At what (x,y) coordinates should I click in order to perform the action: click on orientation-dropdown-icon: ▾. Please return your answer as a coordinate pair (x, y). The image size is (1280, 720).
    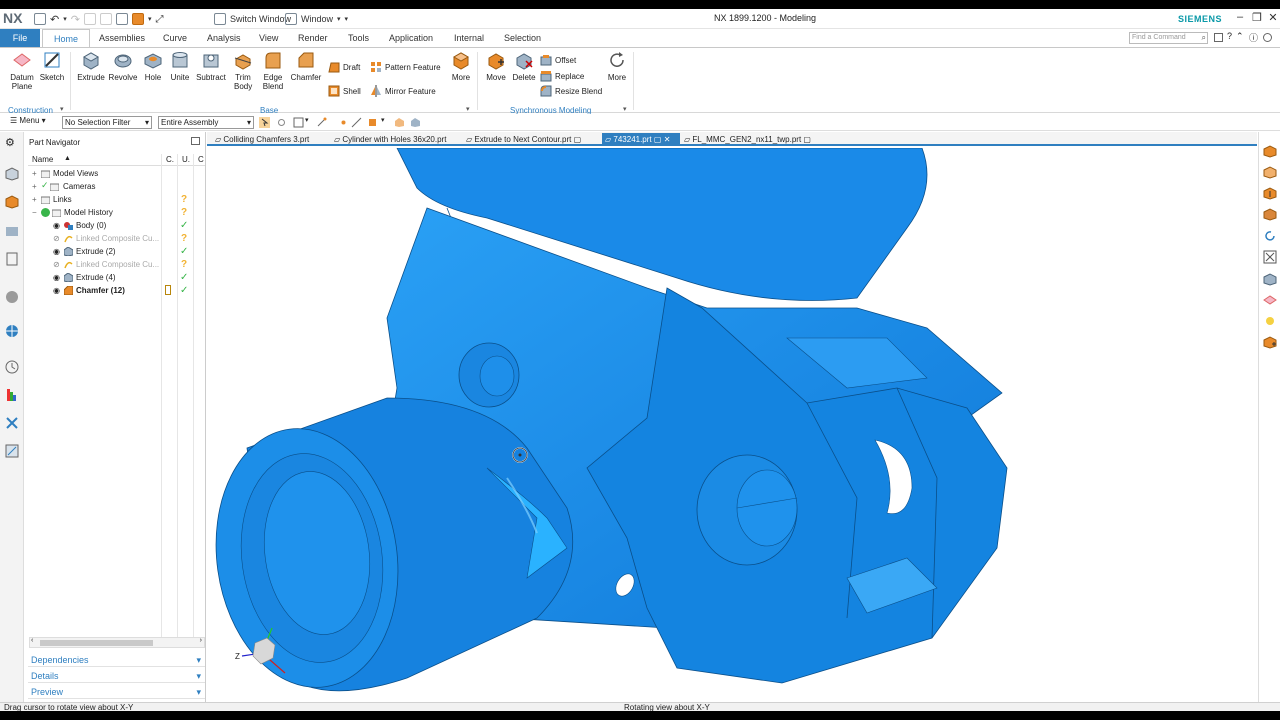
    Looking at the image, I should click on (383, 120).